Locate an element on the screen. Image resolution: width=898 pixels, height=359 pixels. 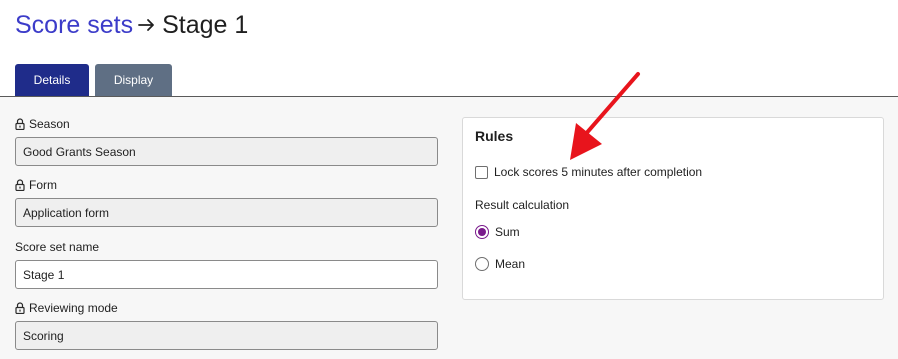
result-calculation-label: Result calculation is located at coordinates (522, 205).